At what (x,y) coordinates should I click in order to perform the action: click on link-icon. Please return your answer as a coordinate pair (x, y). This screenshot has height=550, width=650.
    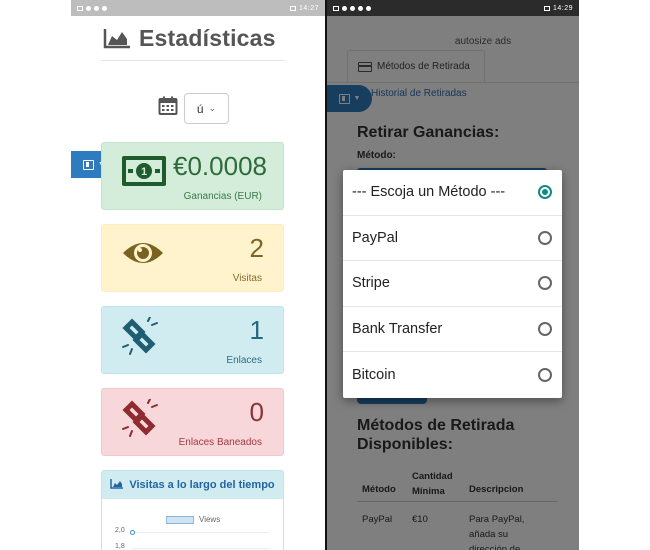
    Looking at the image, I should click on (142, 338).